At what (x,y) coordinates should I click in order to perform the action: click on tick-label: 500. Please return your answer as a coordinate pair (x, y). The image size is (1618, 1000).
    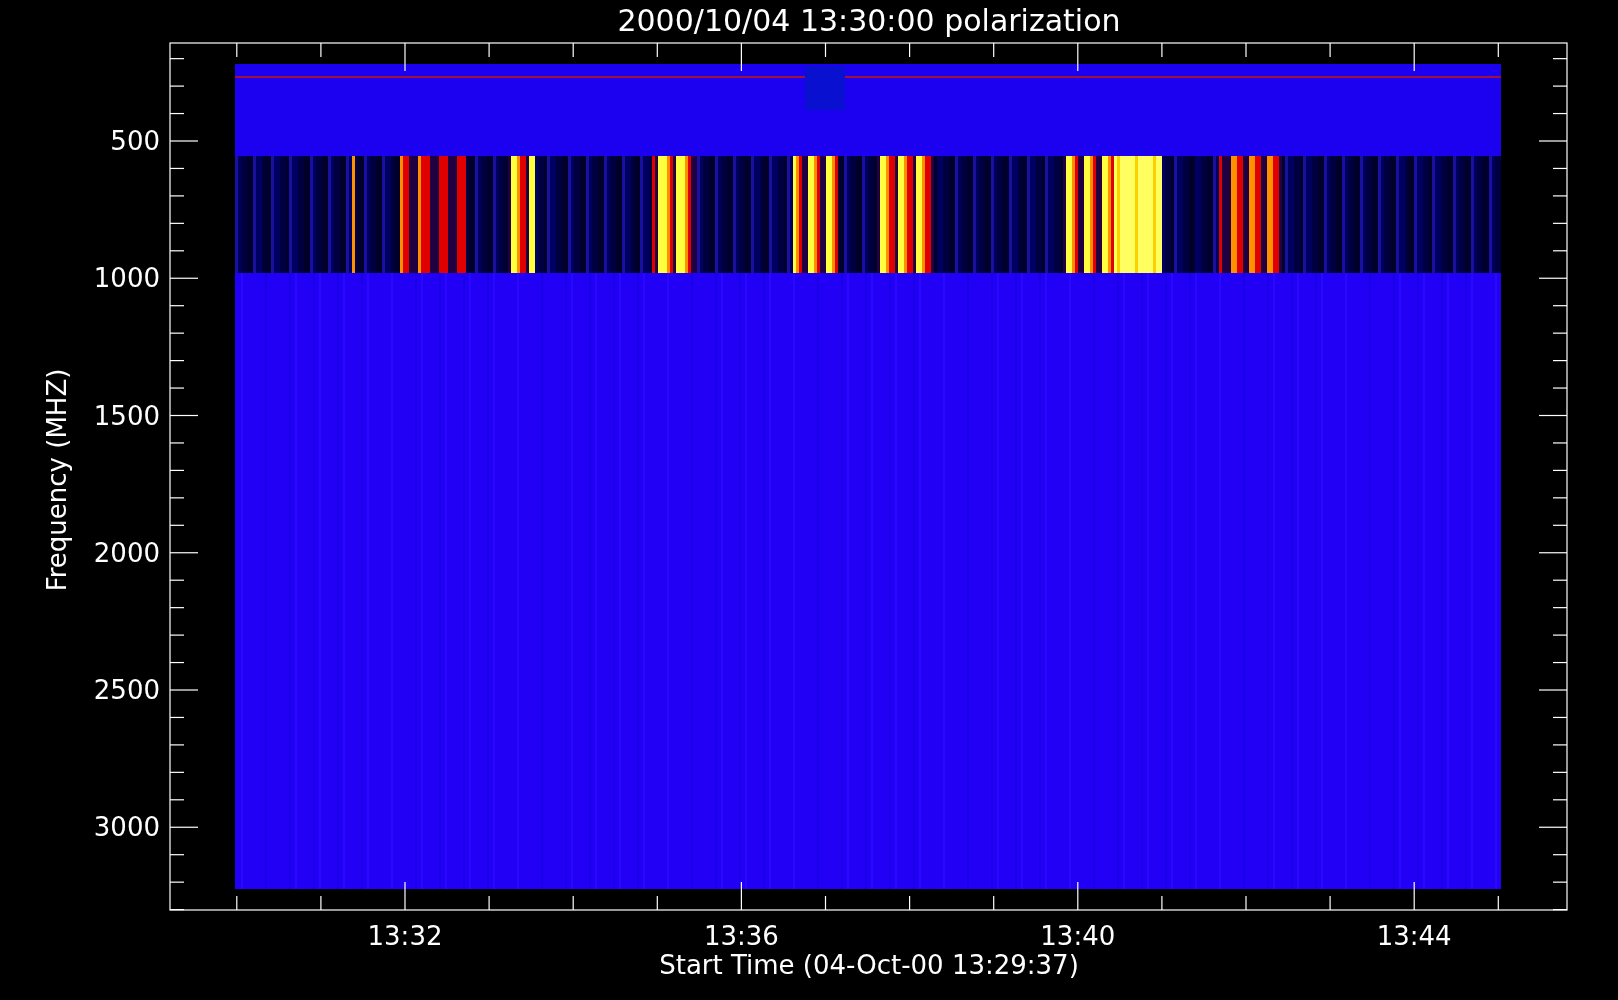
    Looking at the image, I should click on (135, 141).